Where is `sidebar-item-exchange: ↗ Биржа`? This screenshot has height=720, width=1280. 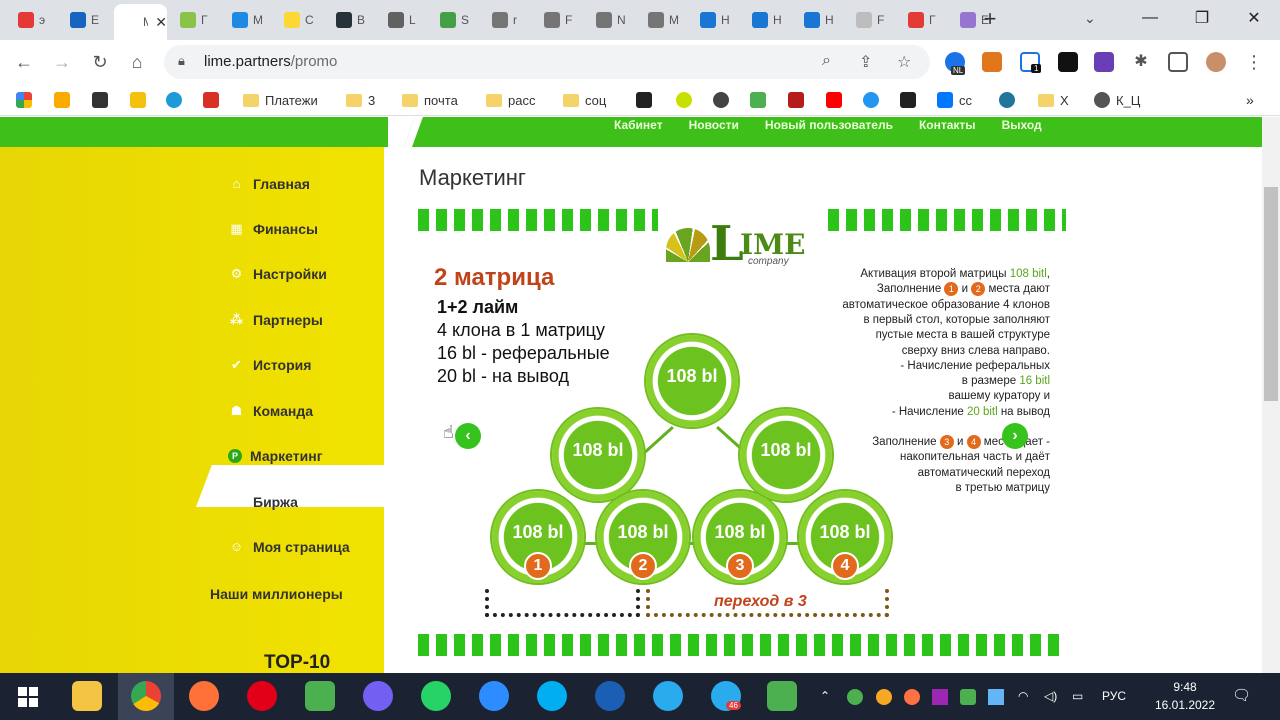 sidebar-item-exchange: ↗ Биржа is located at coordinates (263, 502).